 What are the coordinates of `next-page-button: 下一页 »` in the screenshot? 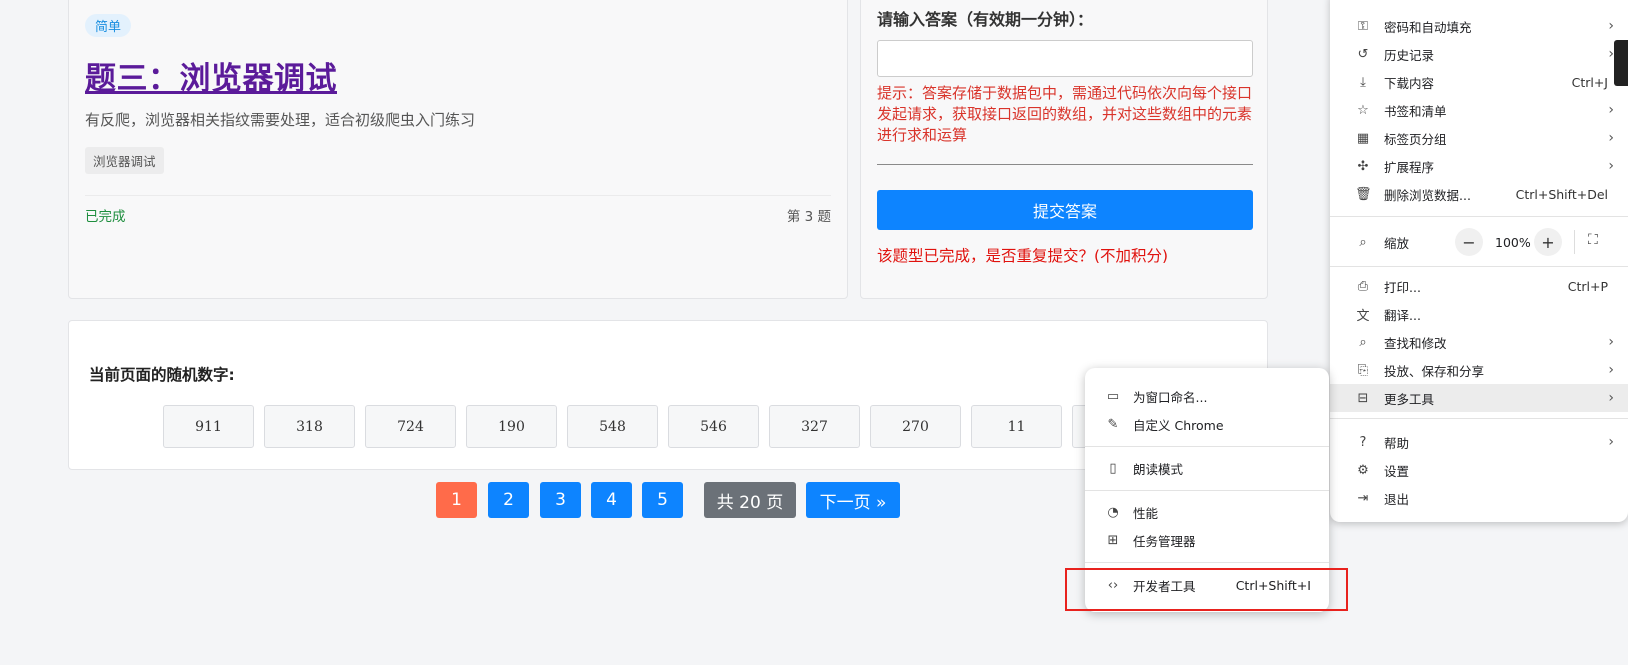 It's located at (853, 500).